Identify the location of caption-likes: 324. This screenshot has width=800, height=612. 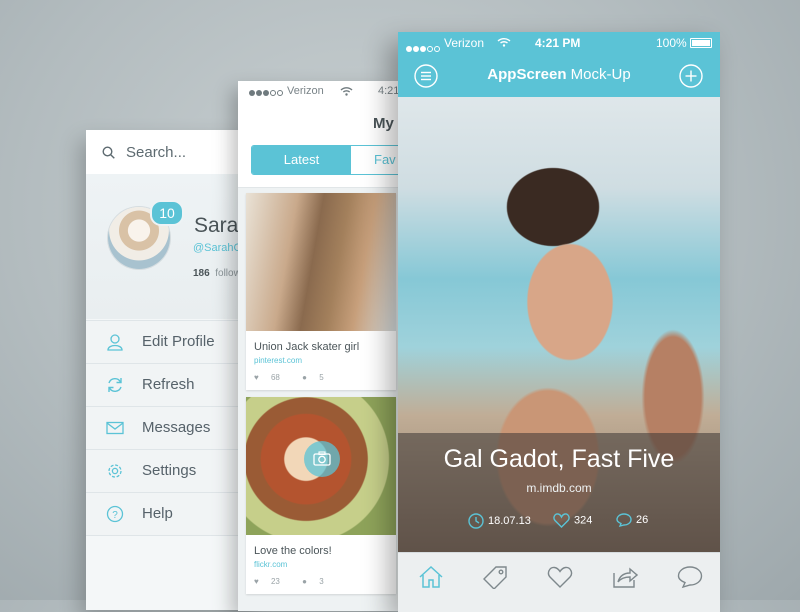
(572, 520).